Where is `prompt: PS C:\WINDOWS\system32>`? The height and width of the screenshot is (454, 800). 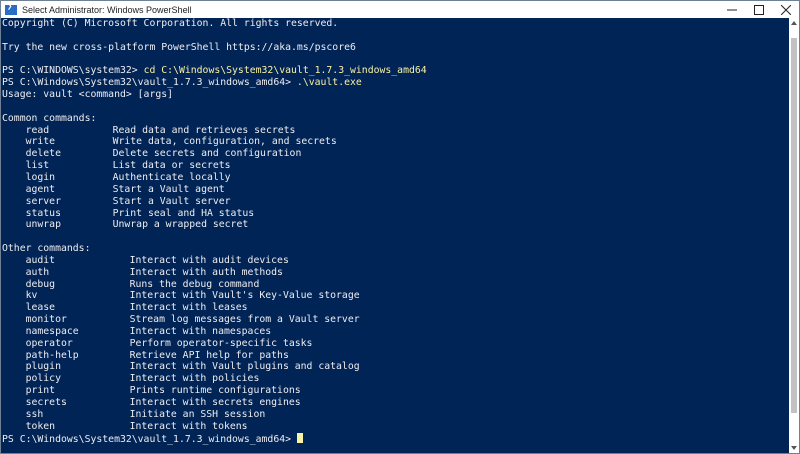 prompt: PS C:\WINDOWS\system32> is located at coordinates (73, 71).